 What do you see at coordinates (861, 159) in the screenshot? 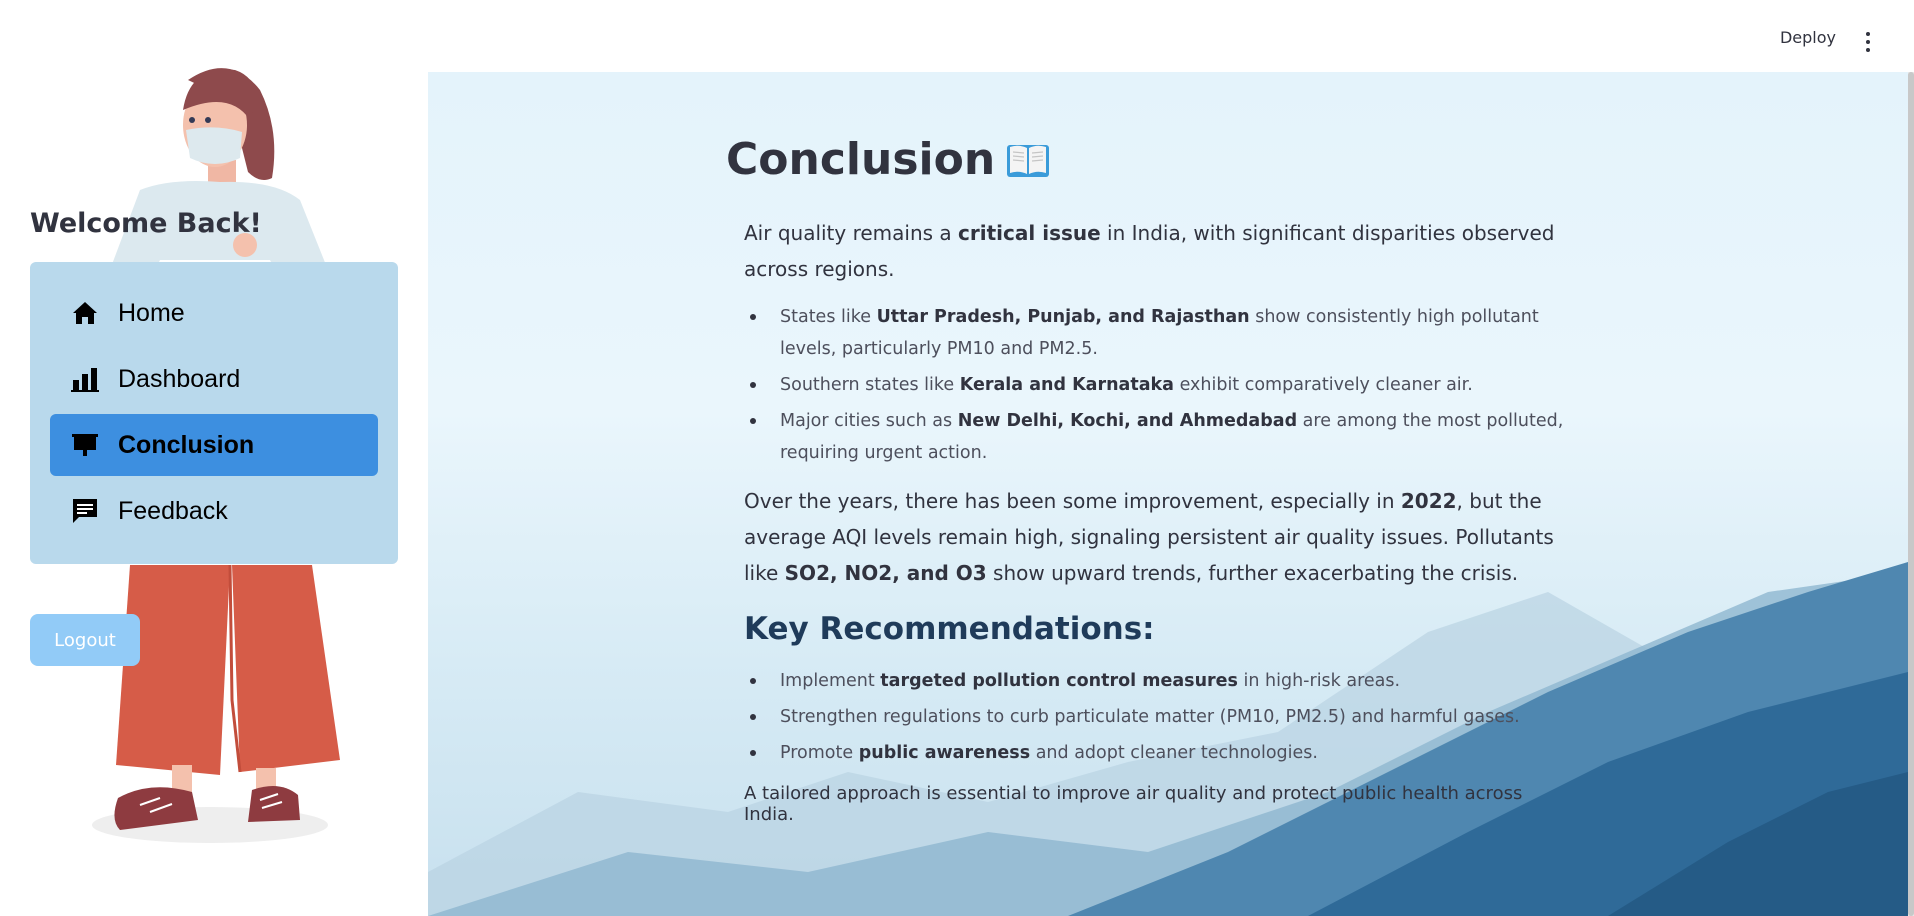
I see `page-title-text: Conclusion` at bounding box center [861, 159].